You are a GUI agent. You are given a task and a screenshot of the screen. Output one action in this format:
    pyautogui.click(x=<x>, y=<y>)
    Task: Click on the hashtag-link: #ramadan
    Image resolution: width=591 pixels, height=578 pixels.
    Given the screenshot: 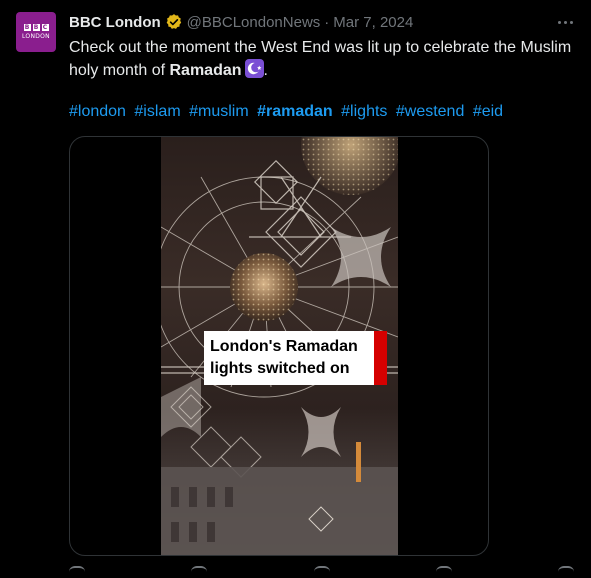 What is the action you would take?
    pyautogui.click(x=295, y=111)
    